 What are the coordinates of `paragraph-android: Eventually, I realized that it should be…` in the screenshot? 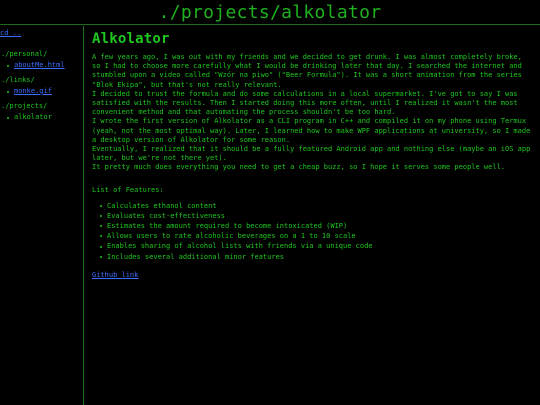 It's located at (311, 154).